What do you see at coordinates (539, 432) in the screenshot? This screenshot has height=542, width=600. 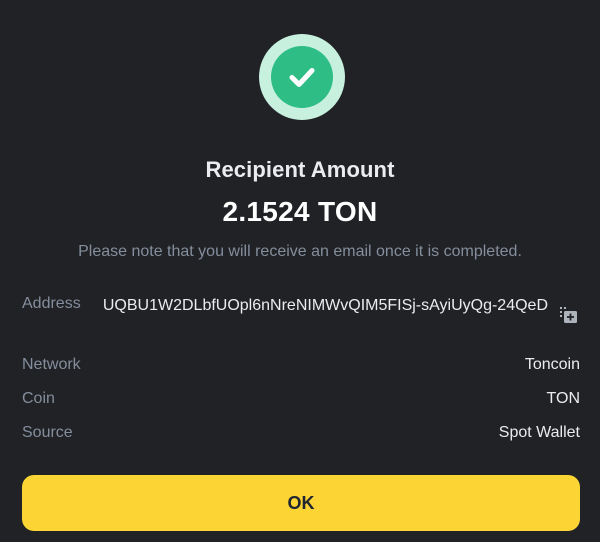 I see `source-value: Spot Wallet` at bounding box center [539, 432].